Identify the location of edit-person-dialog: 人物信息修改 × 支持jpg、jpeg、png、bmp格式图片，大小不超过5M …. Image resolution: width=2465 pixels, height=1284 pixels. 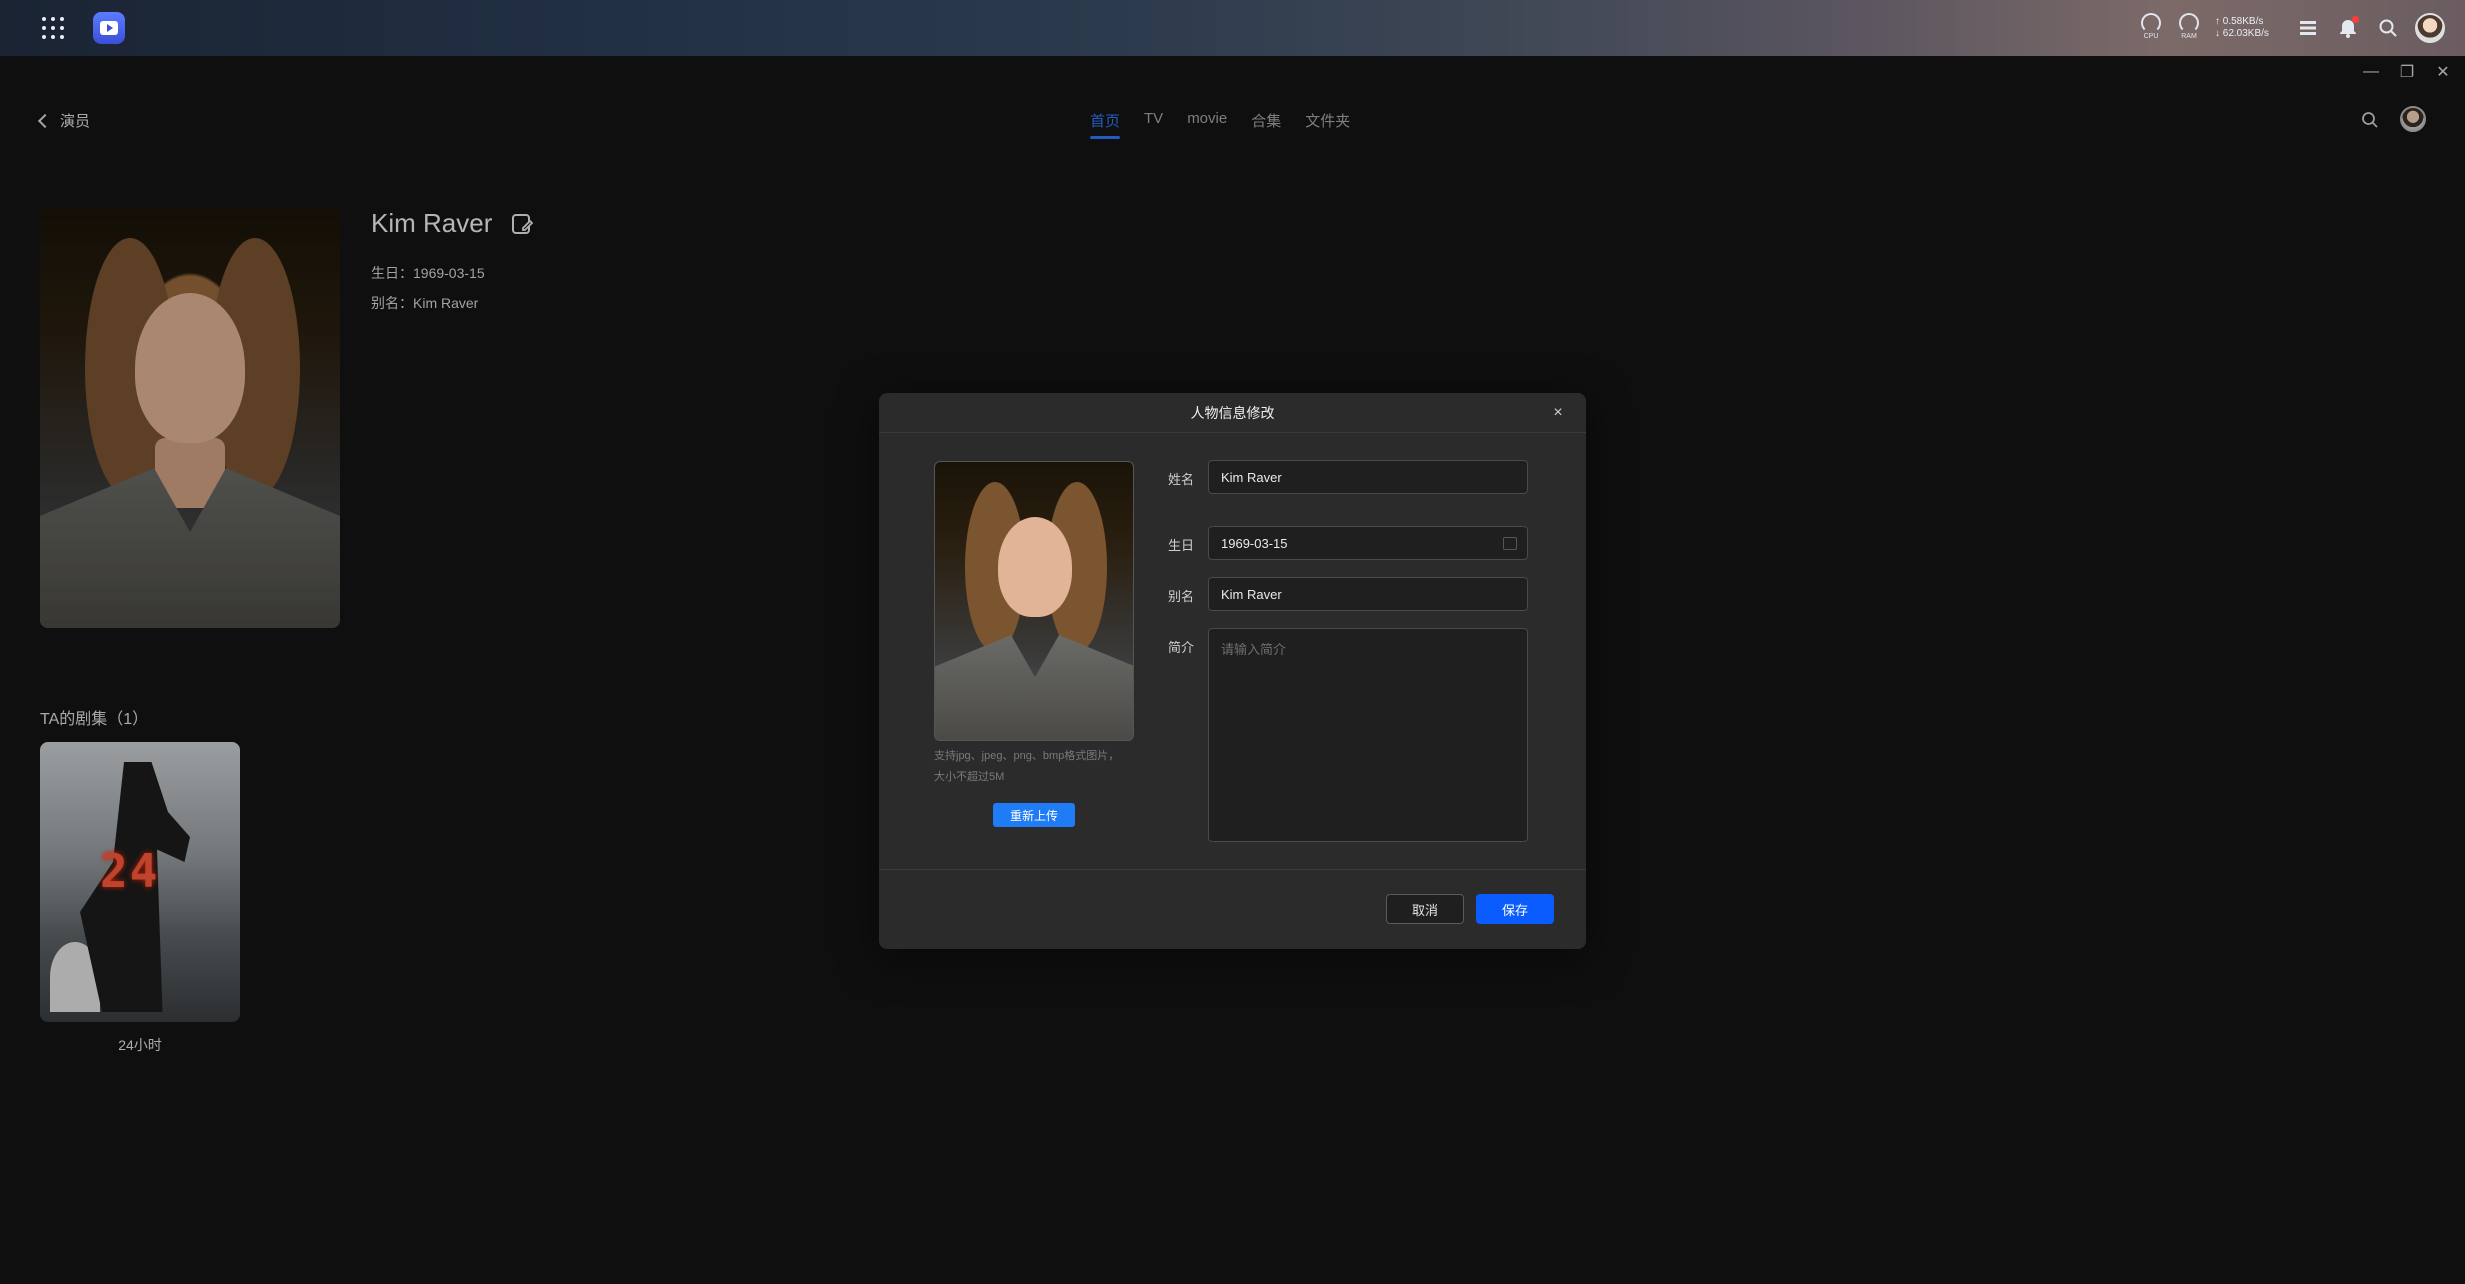
(1232, 671).